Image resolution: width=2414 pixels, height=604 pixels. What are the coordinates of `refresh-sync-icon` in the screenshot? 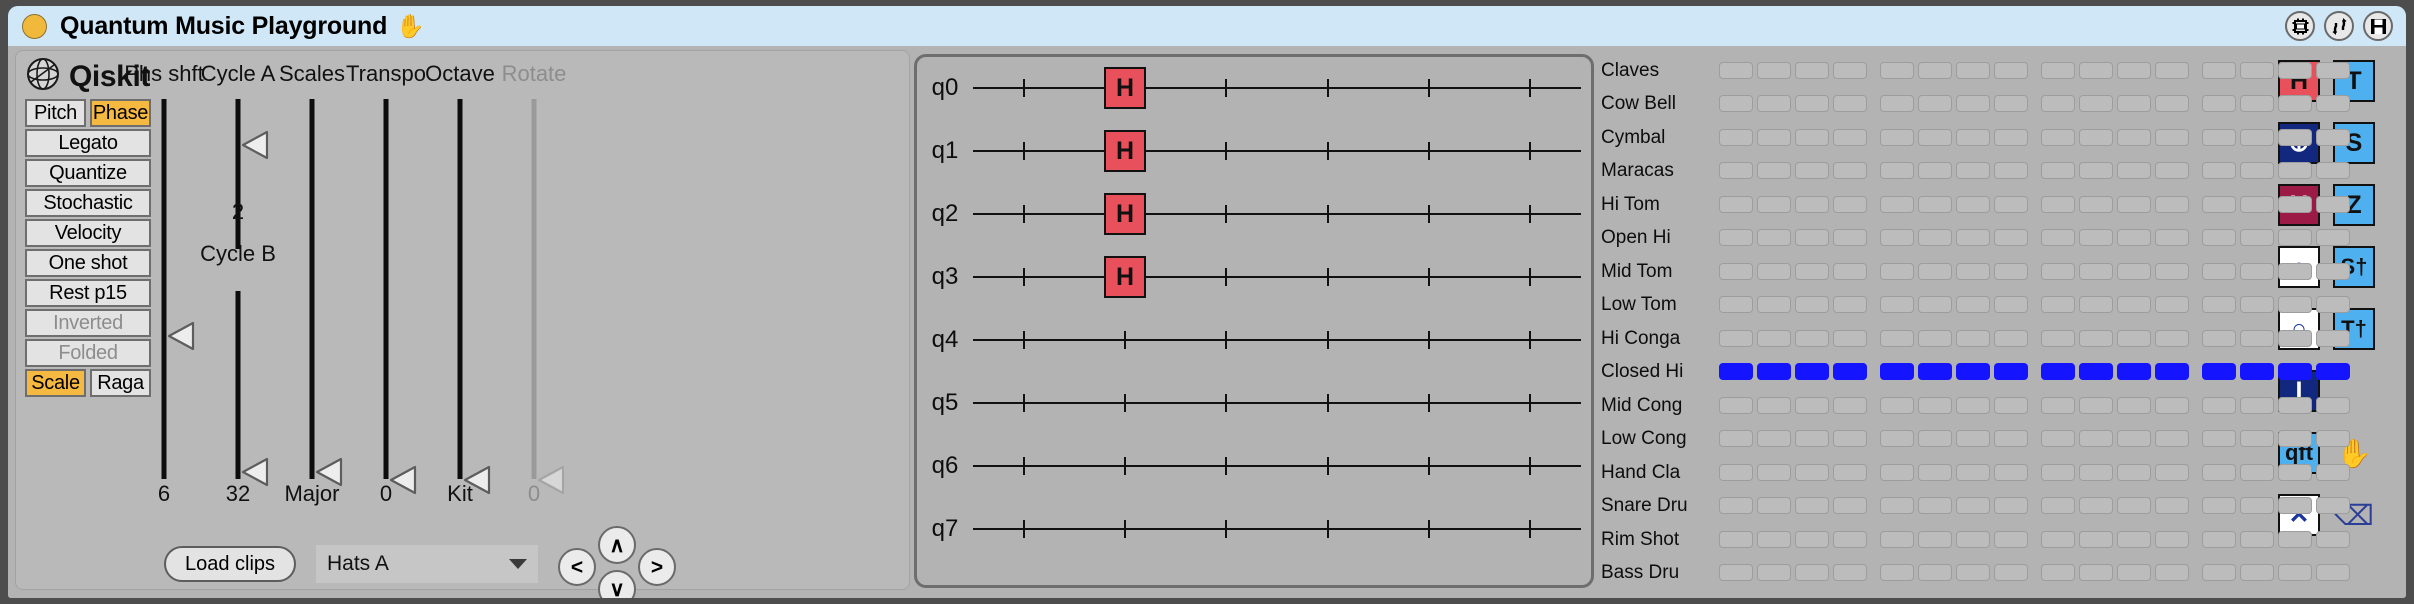 It's located at (2339, 26).